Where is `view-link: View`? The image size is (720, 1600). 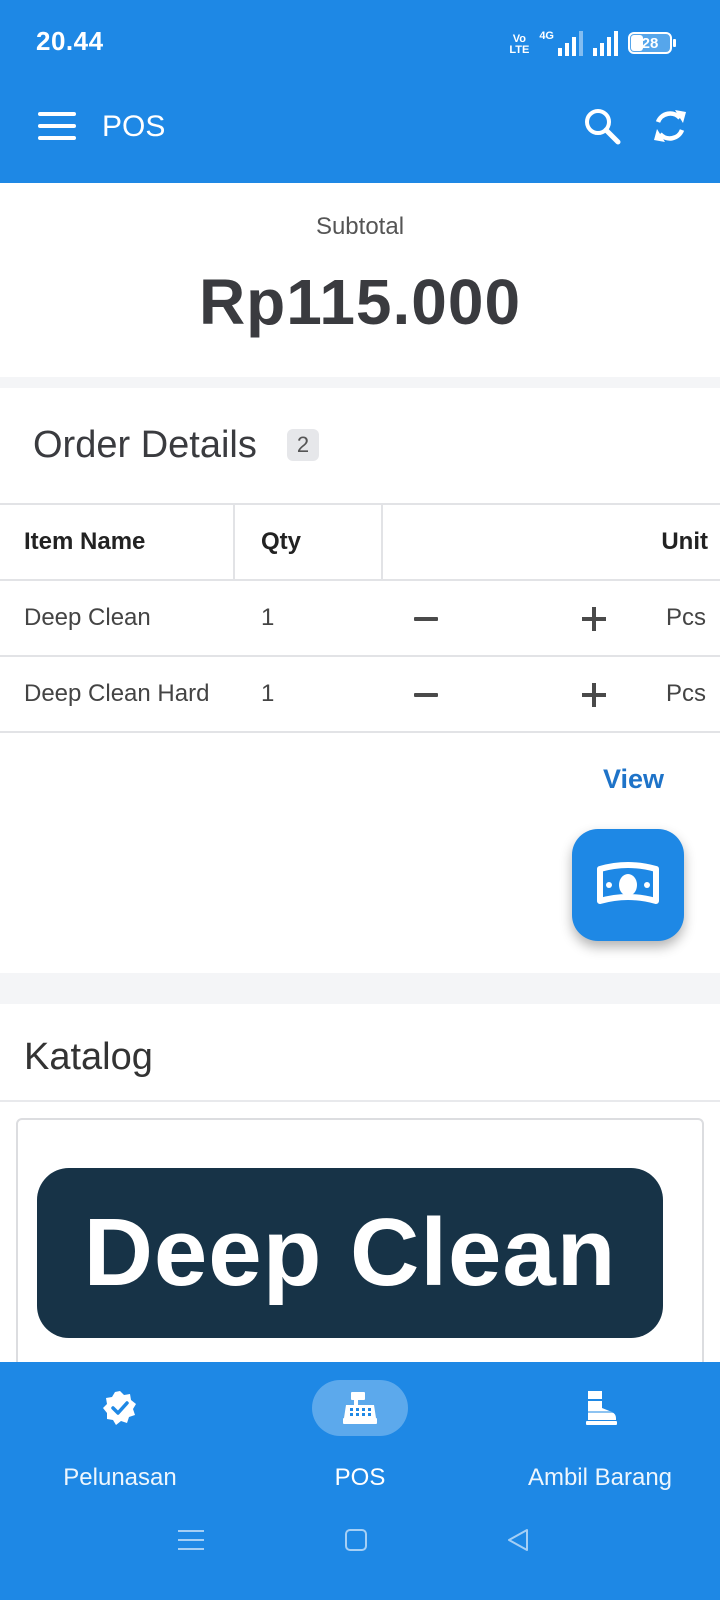
view-link: View is located at coordinates (633, 779).